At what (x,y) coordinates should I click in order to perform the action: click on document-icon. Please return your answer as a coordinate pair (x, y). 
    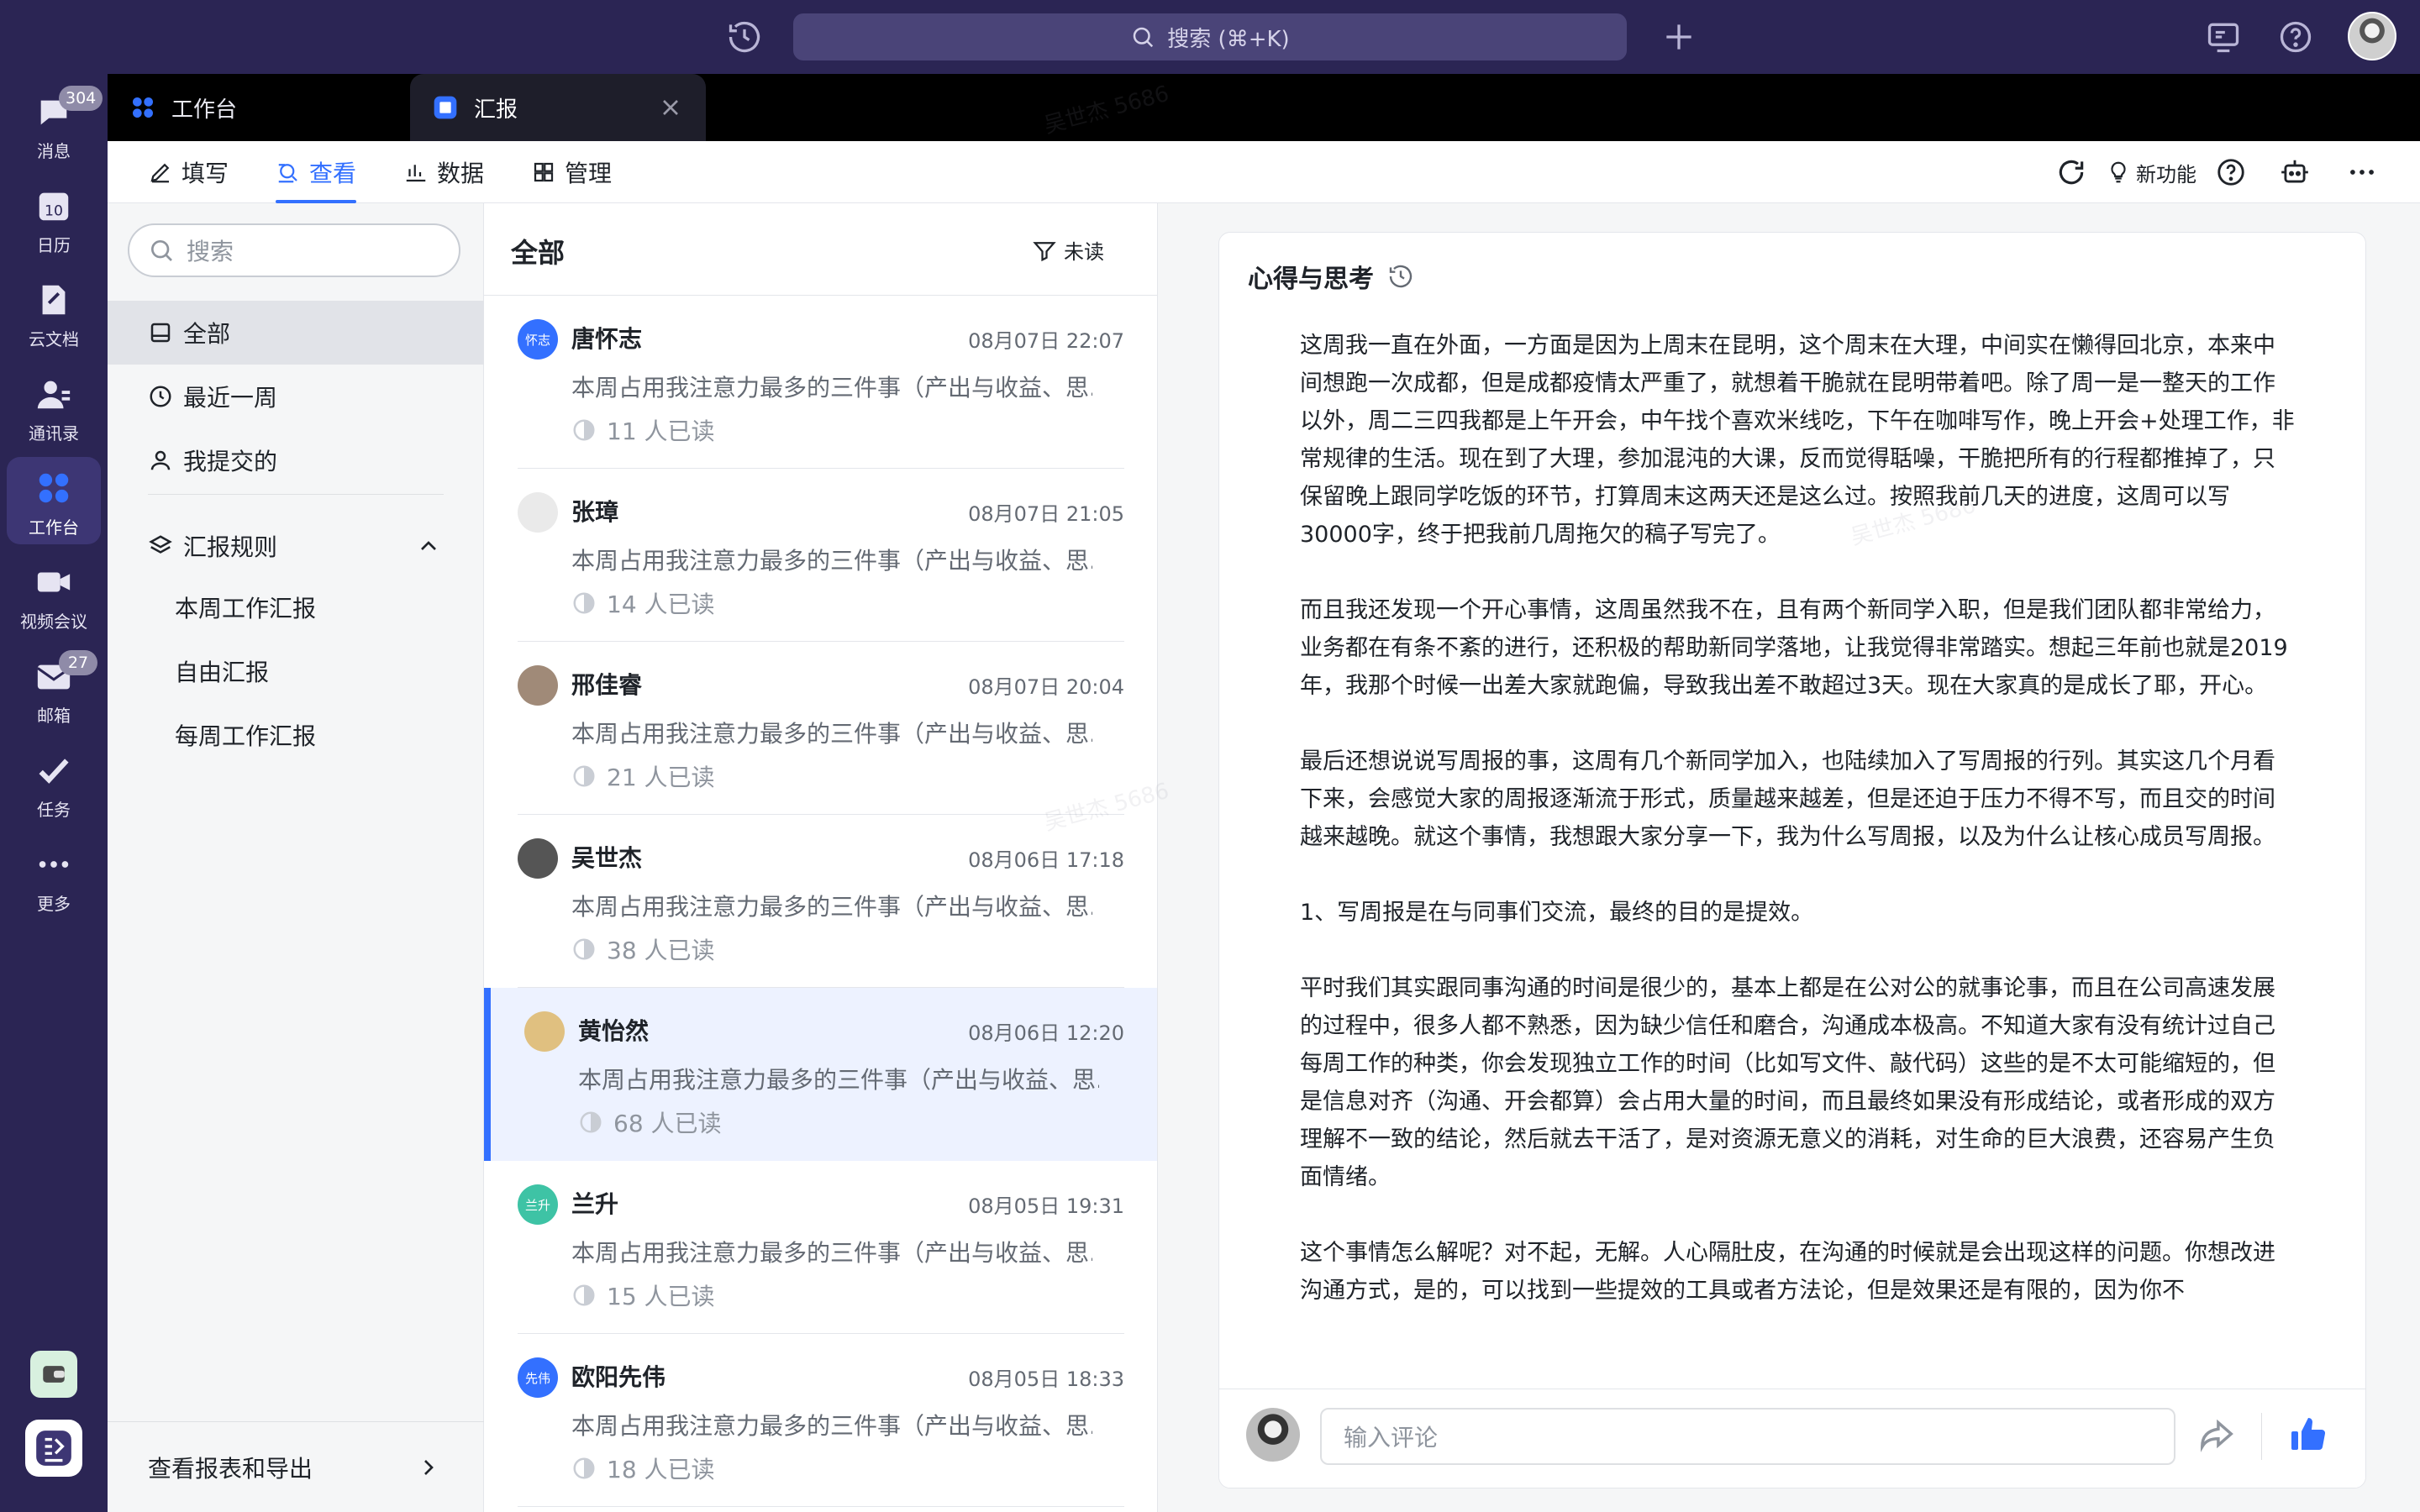
    Looking at the image, I should click on (54, 300).